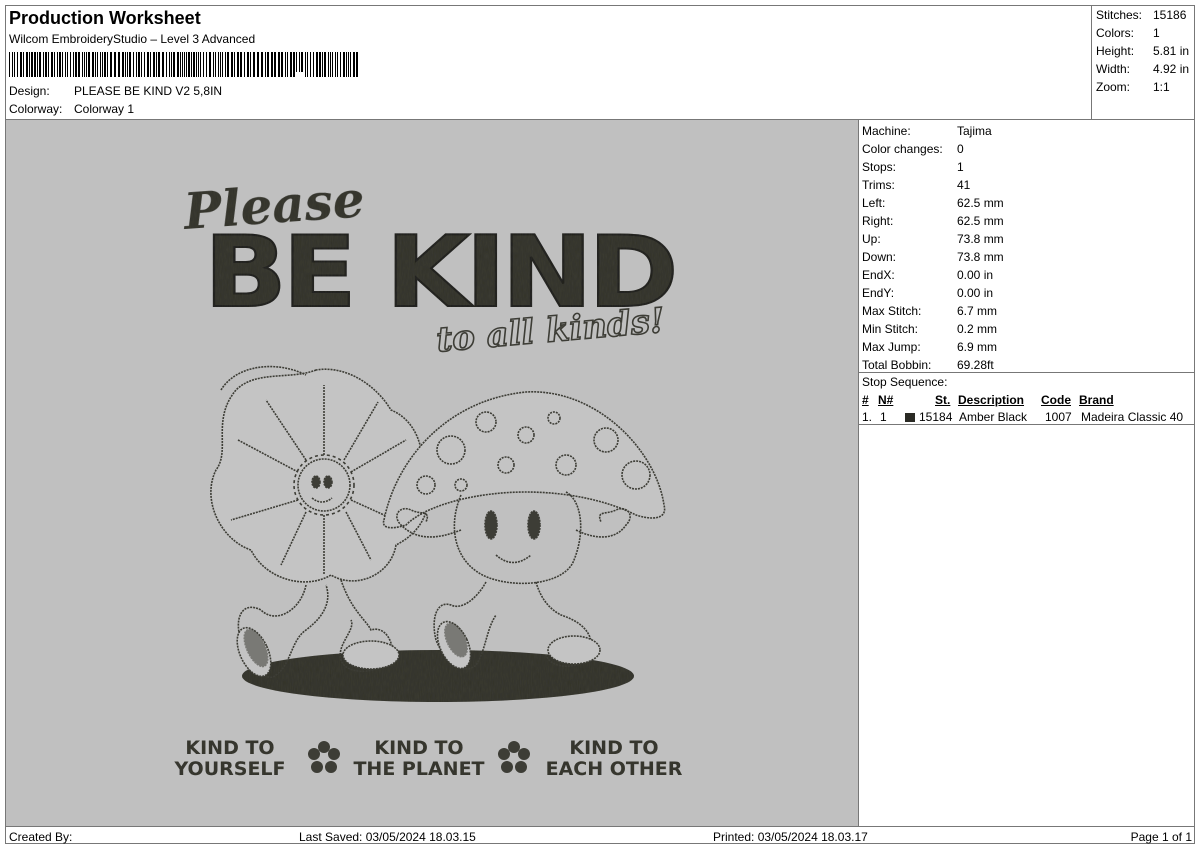  Describe the element at coordinates (943, 400) in the screenshot. I see `col-header-st: St.` at that location.